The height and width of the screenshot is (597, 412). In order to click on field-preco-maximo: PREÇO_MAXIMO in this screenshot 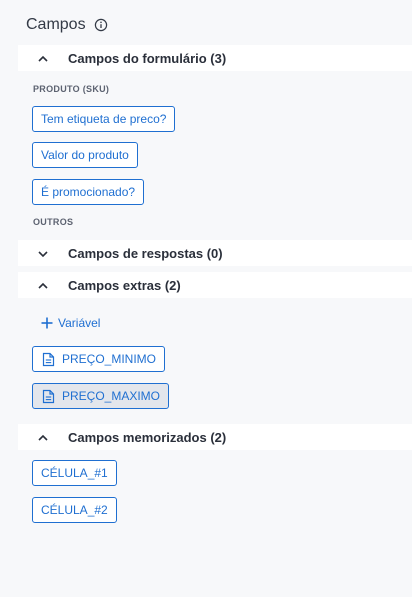, I will do `click(101, 396)`.